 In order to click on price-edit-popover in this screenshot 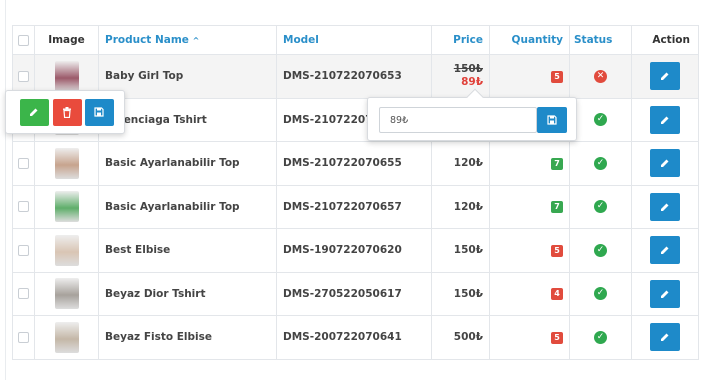, I will do `click(472, 114)`.